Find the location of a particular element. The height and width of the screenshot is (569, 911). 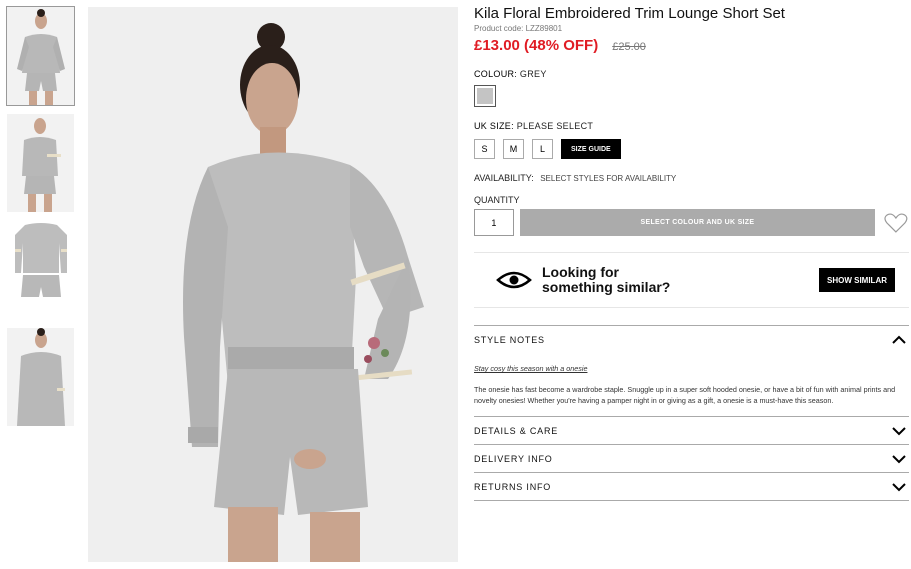

colour-swatch-grey is located at coordinates (485, 96).